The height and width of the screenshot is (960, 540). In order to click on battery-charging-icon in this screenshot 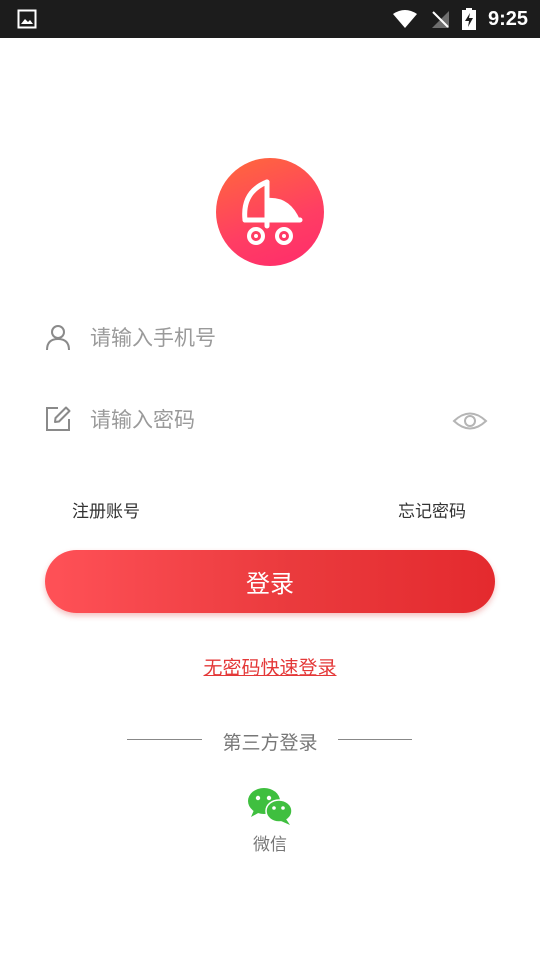, I will do `click(468, 19)`.